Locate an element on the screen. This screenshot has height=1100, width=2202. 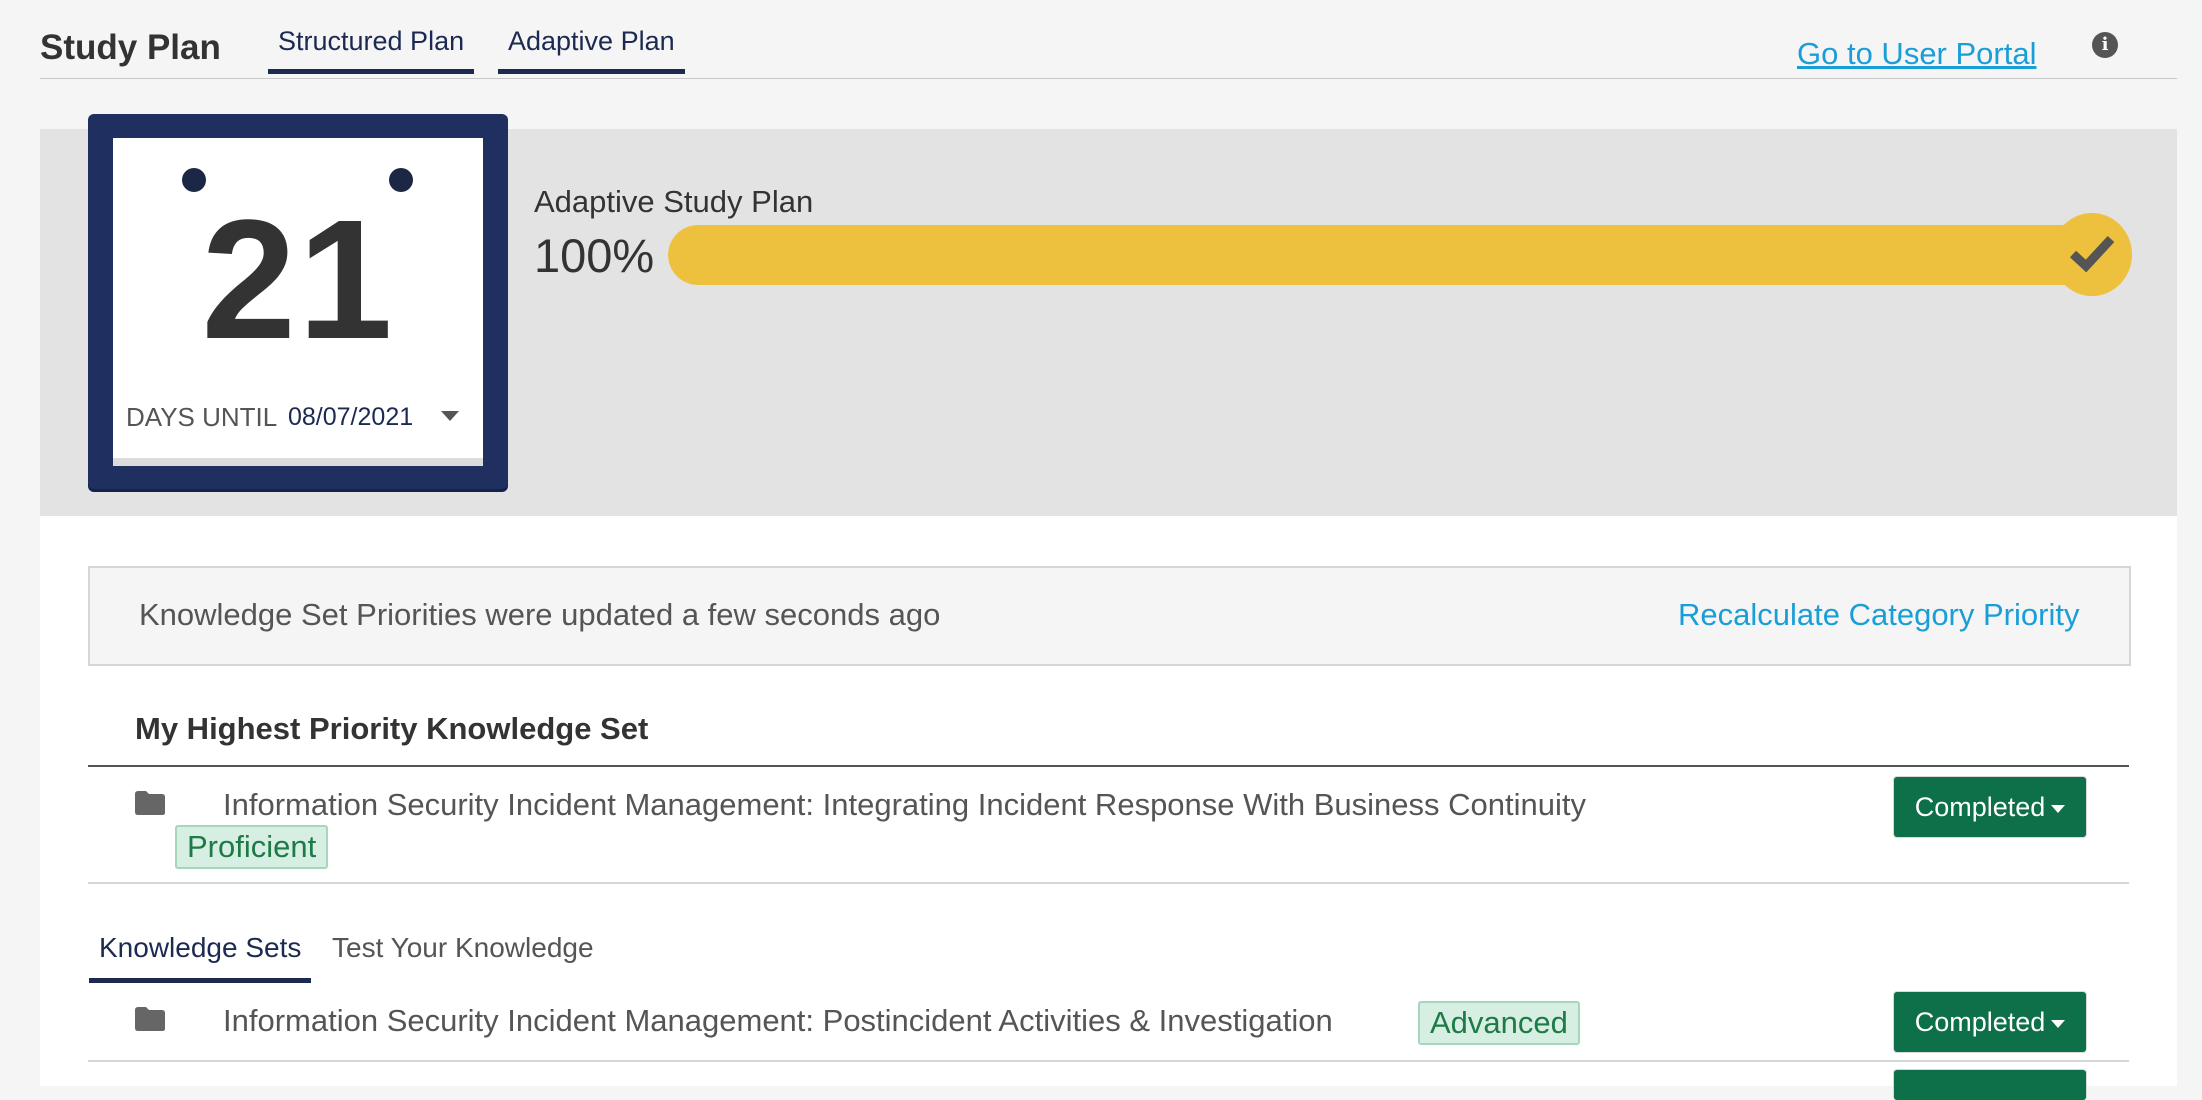
recalculate-priority-link: Recalculate Category Priority is located at coordinates (1878, 615).